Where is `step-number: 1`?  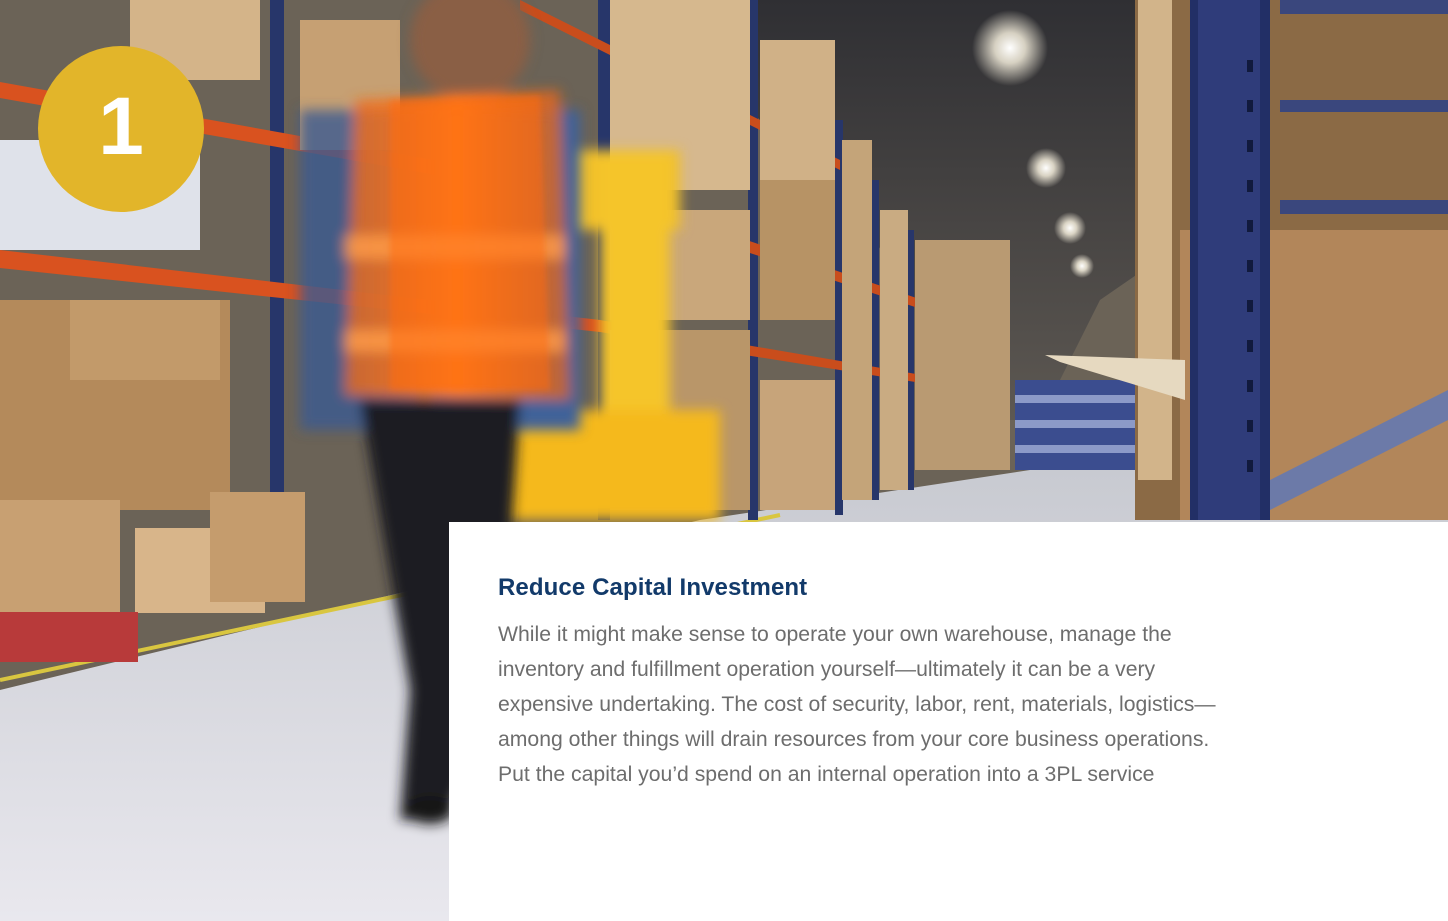 step-number: 1 is located at coordinates (121, 126).